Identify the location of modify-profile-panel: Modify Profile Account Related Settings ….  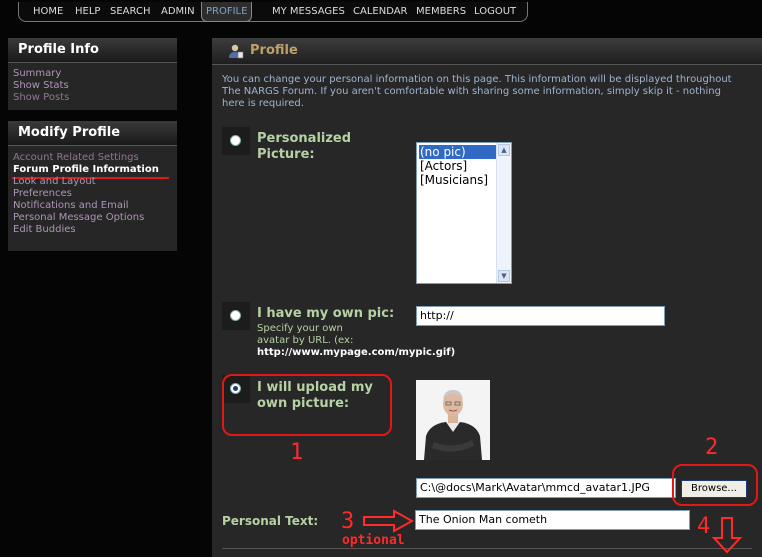
(92, 186).